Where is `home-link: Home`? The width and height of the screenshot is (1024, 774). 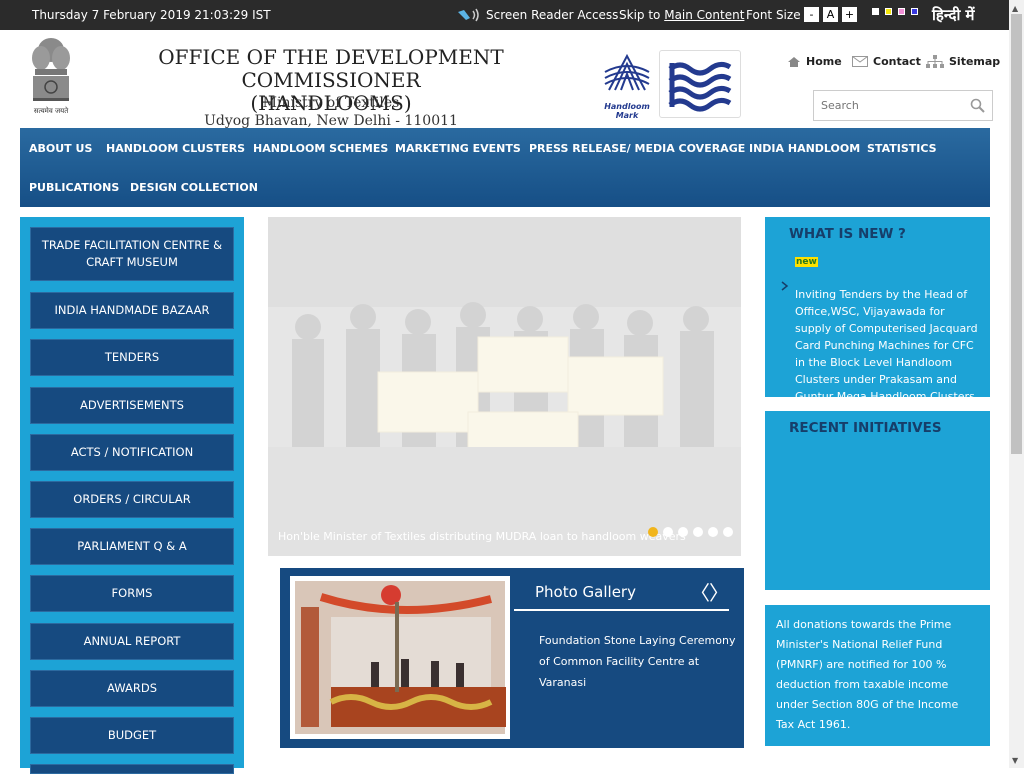
home-link: Home is located at coordinates (814, 61).